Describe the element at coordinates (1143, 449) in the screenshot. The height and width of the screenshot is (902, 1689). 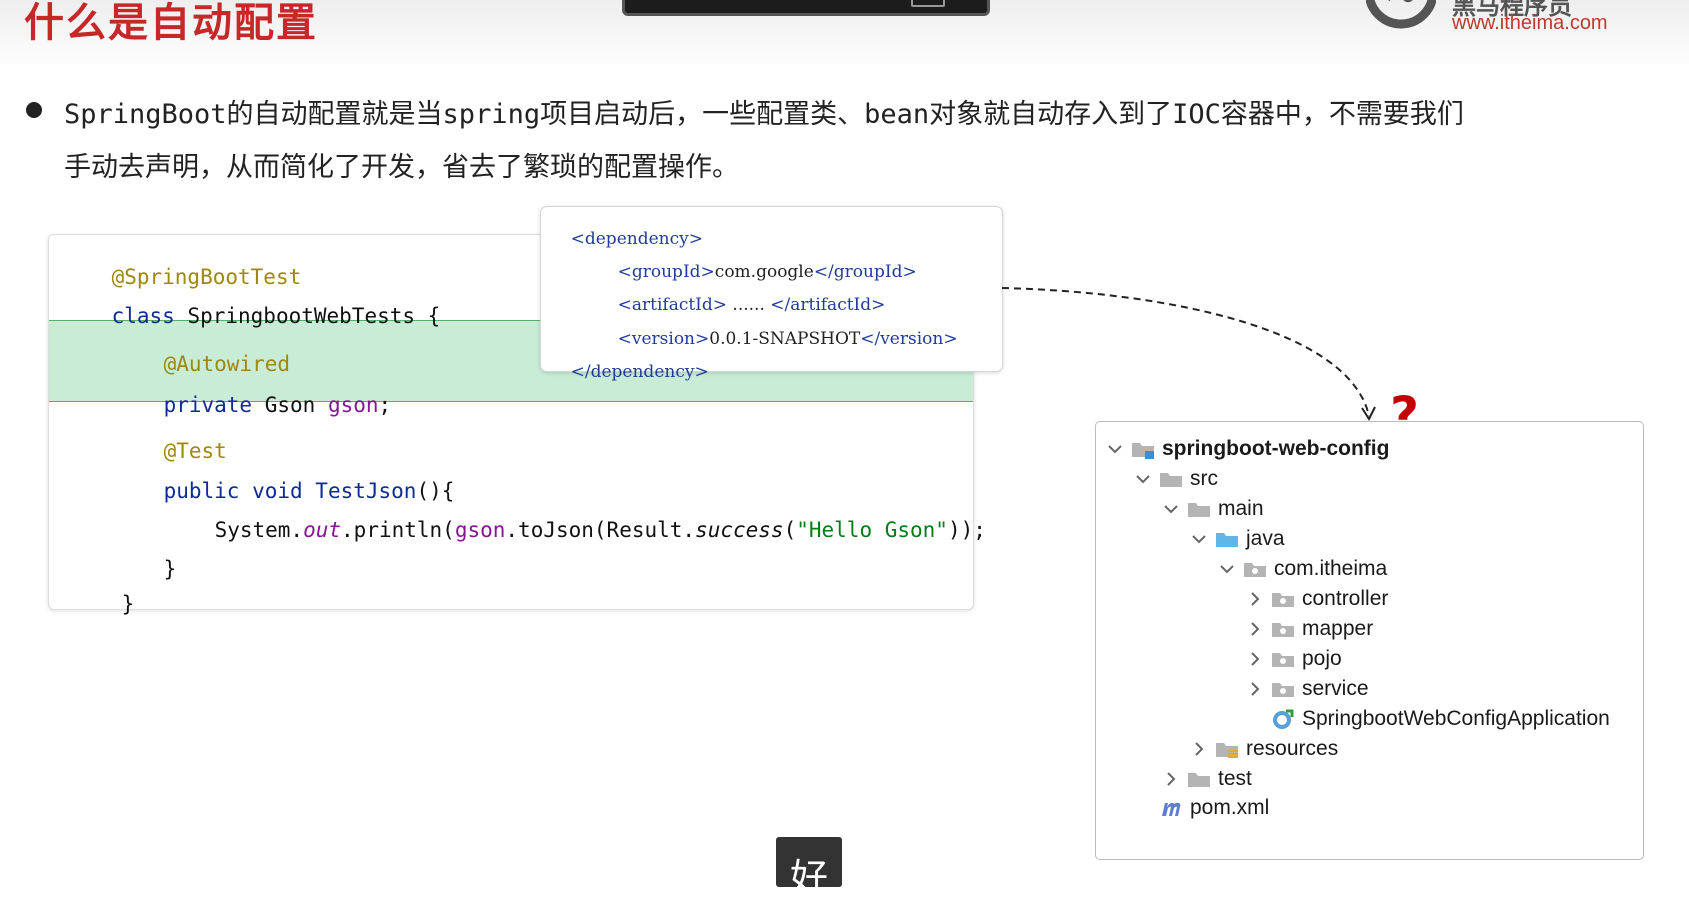
I see `module-folder-icon` at that location.